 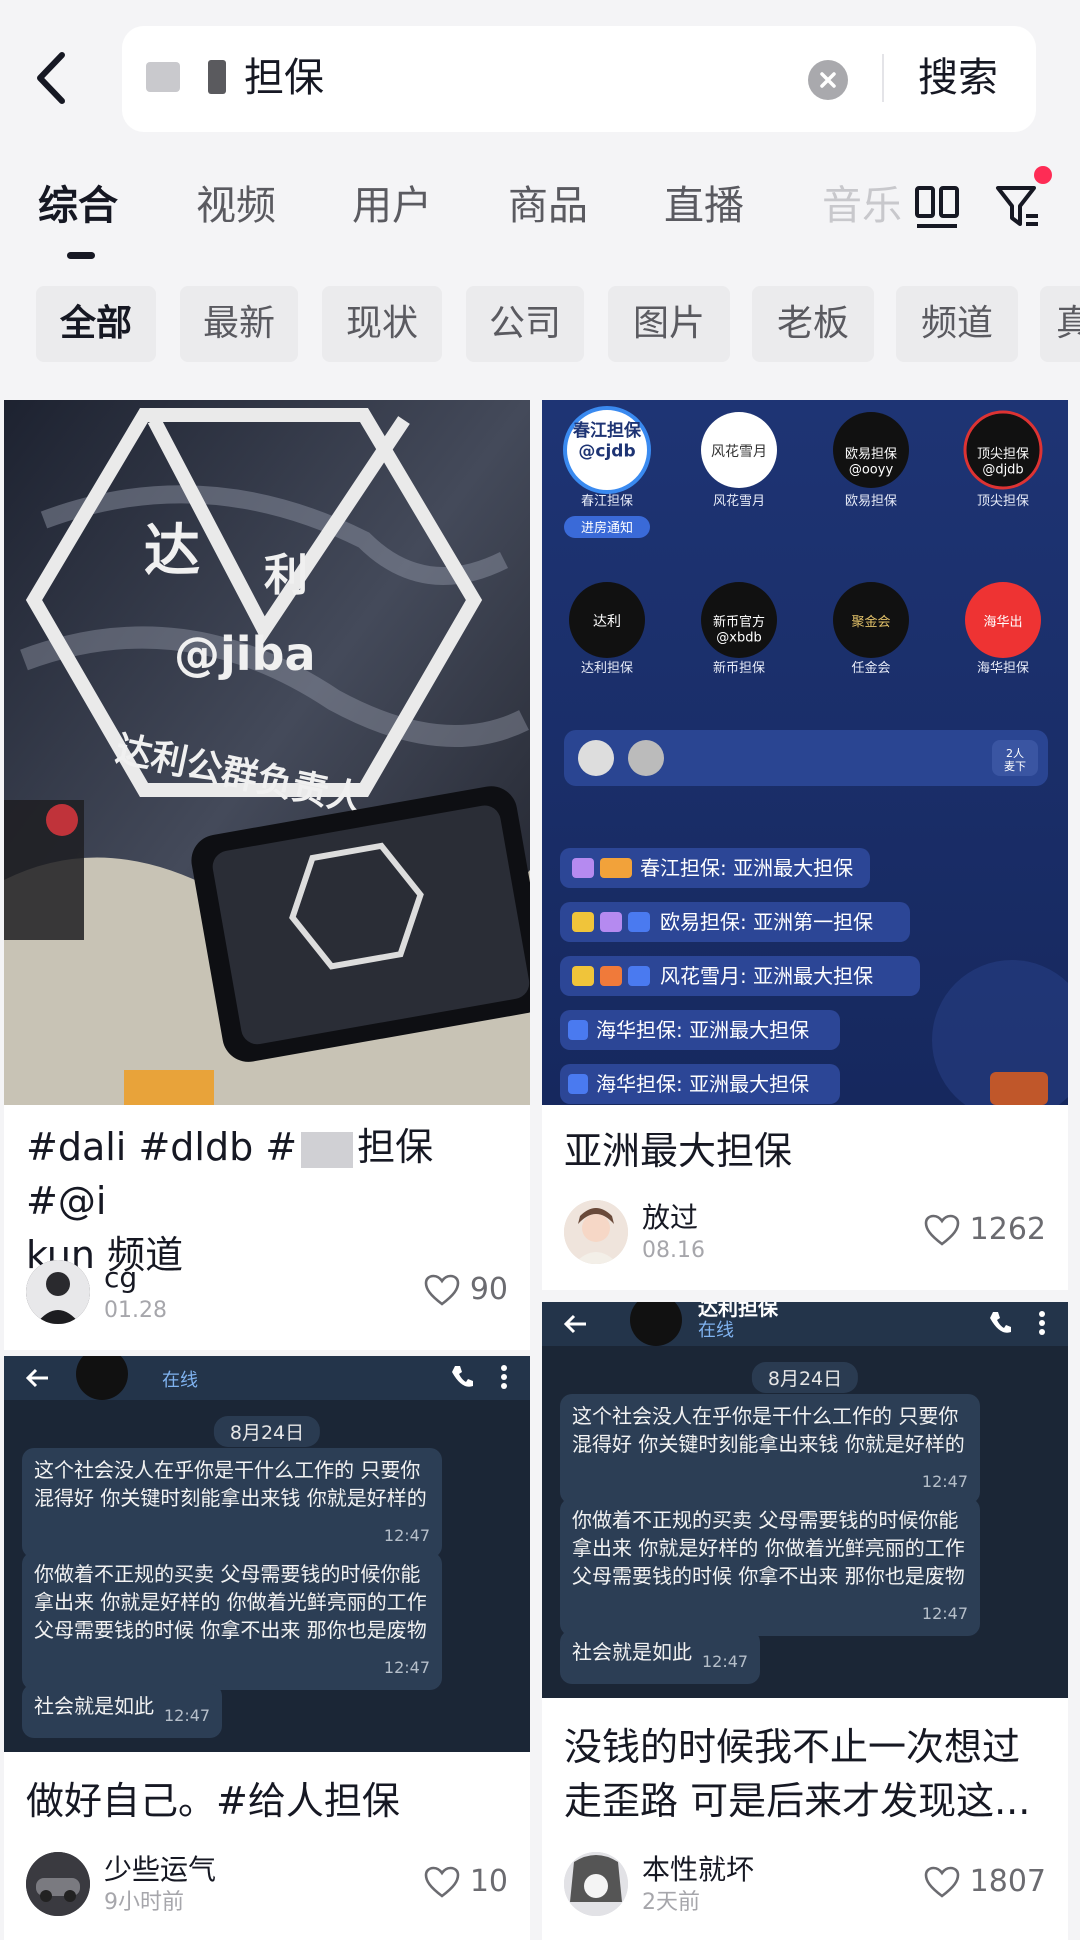 I want to click on chevron-left-icon, so click(x=51, y=78).